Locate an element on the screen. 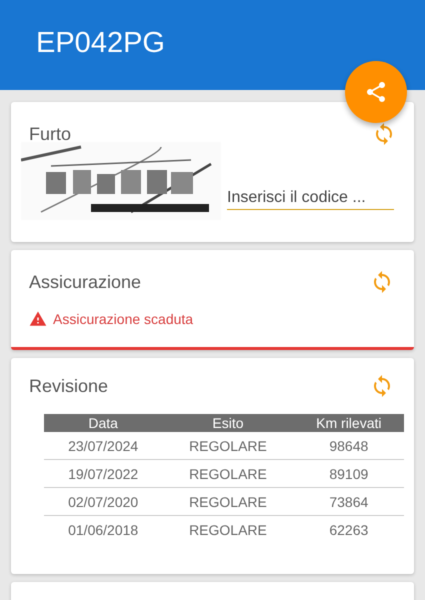 Image resolution: width=425 pixels, height=600 pixels. table-cell: 98648 is located at coordinates (349, 446).